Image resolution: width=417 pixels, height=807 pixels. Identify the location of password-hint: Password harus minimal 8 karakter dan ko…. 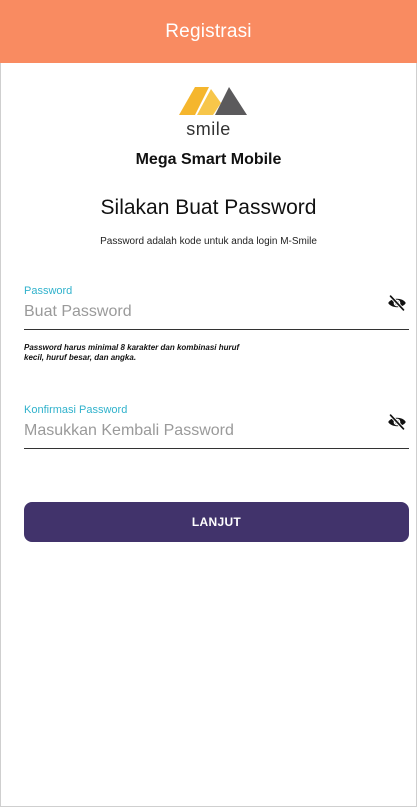
(132, 352).